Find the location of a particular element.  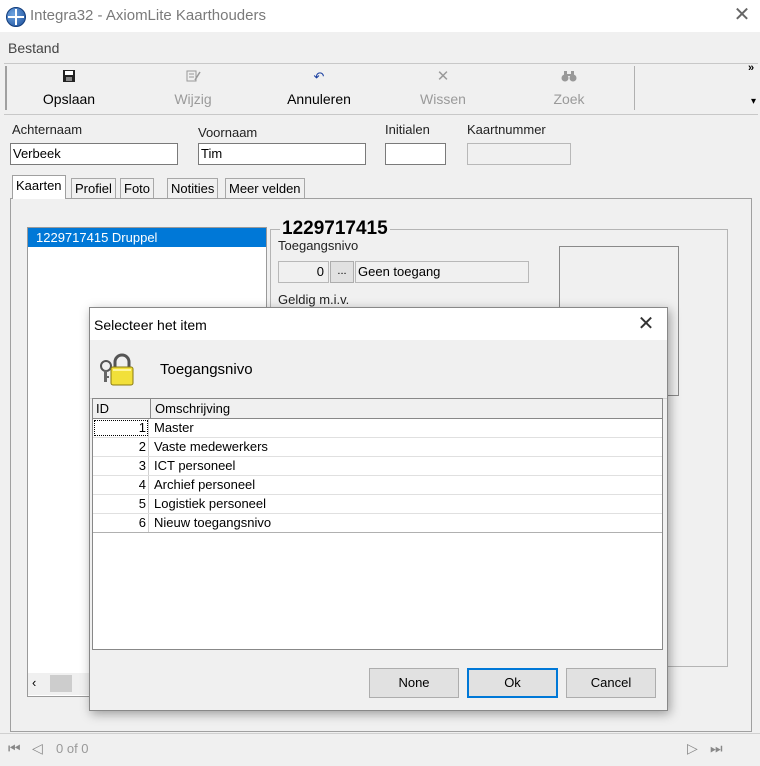

tab-meer-velden: Meer velden is located at coordinates (265, 188).